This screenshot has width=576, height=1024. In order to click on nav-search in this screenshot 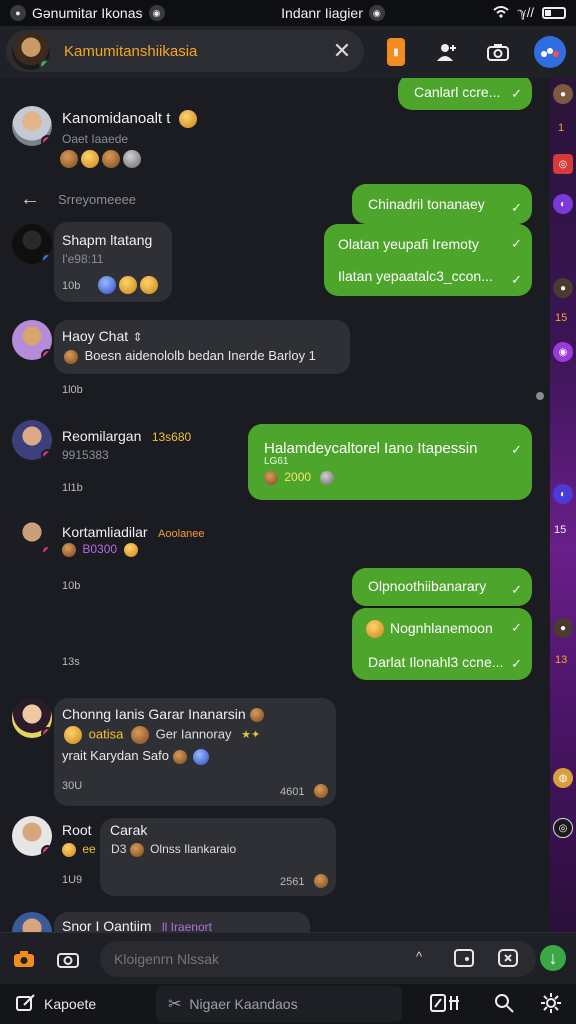, I will do `click(504, 1004)`.